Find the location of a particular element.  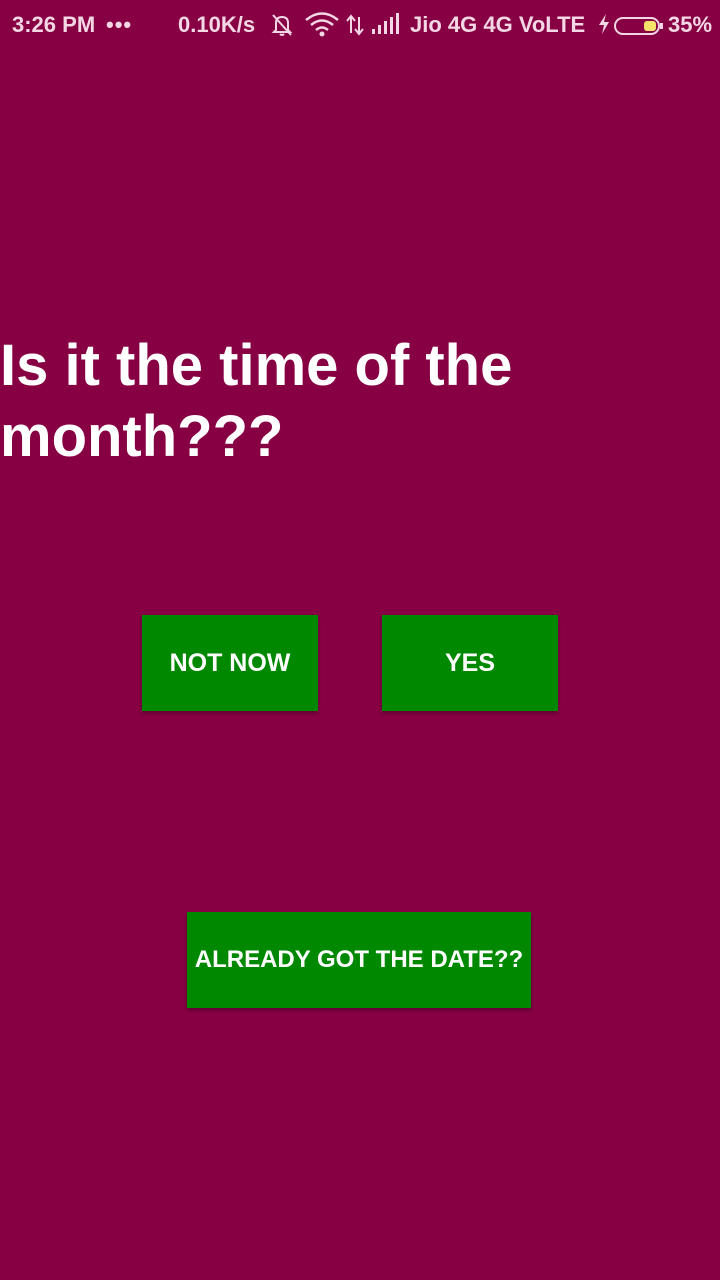

status-time: 3:26 PM is located at coordinates (54, 24).